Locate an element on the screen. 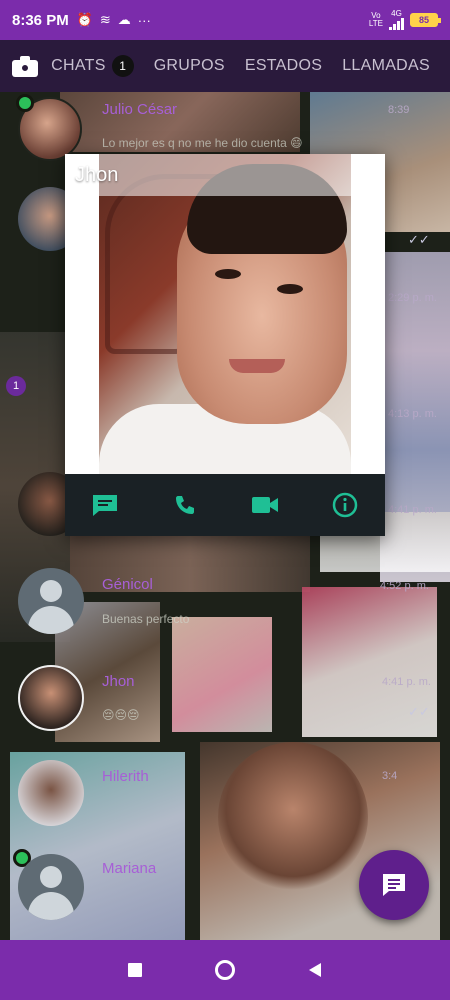 The width and height of the screenshot is (450, 1000). tab-label-groups: GRUPOS is located at coordinates (189, 65).